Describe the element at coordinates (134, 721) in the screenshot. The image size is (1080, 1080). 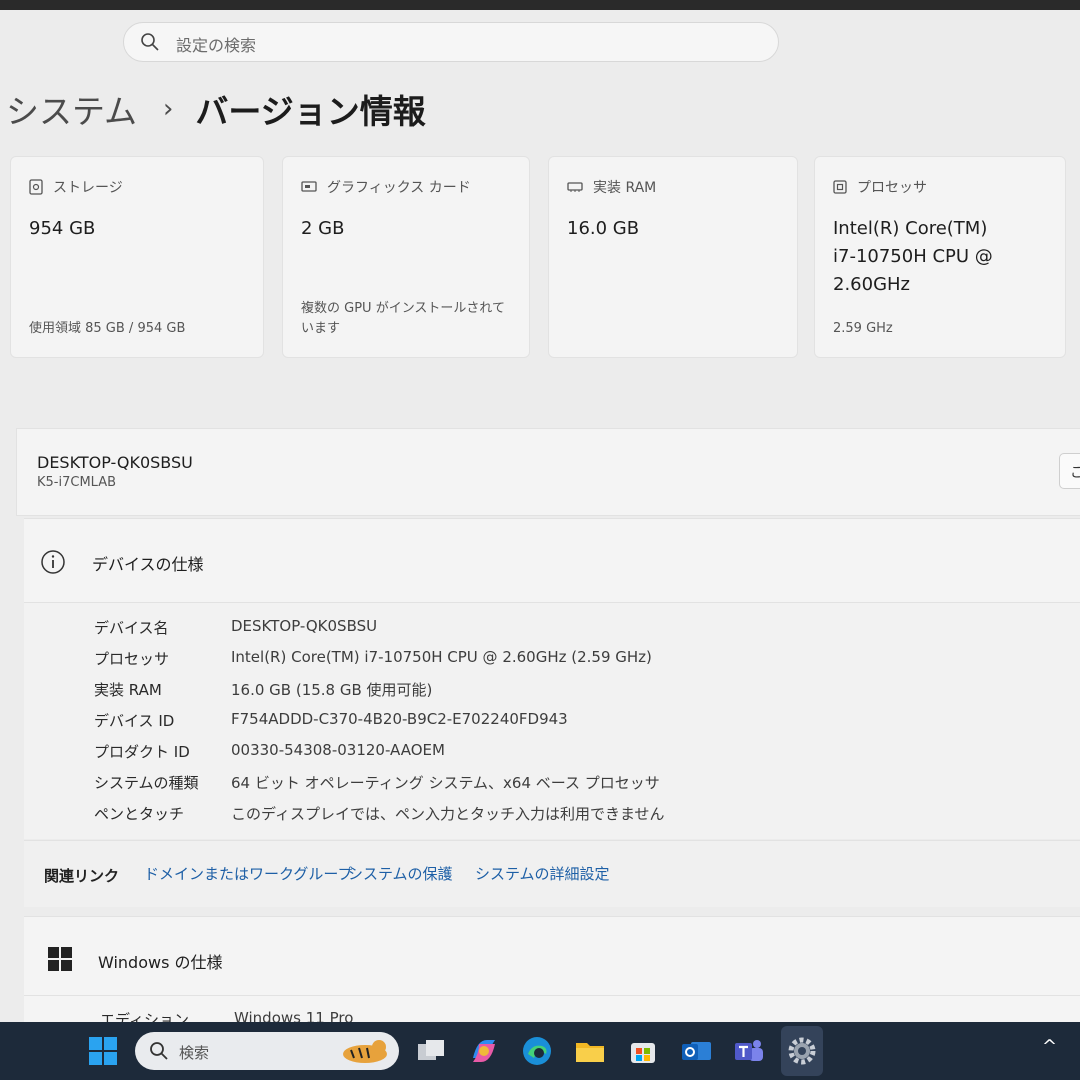
I see `spec-key: デバイス ID` at that location.